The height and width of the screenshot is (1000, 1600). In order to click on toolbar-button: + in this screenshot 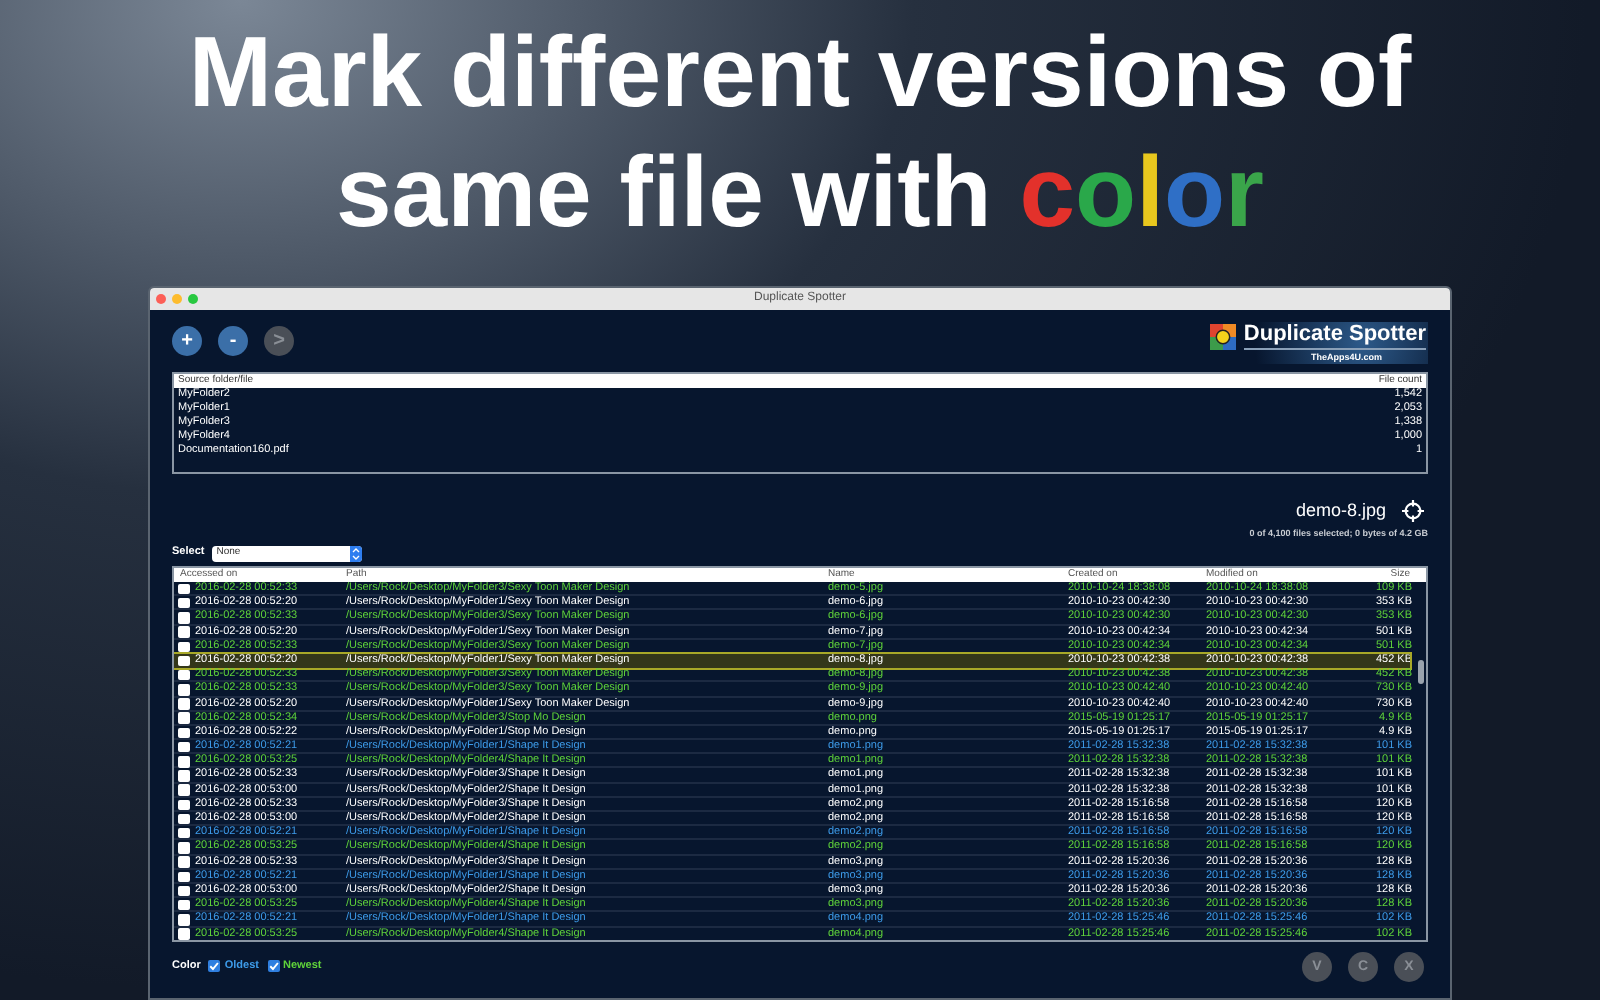, I will do `click(187, 341)`.